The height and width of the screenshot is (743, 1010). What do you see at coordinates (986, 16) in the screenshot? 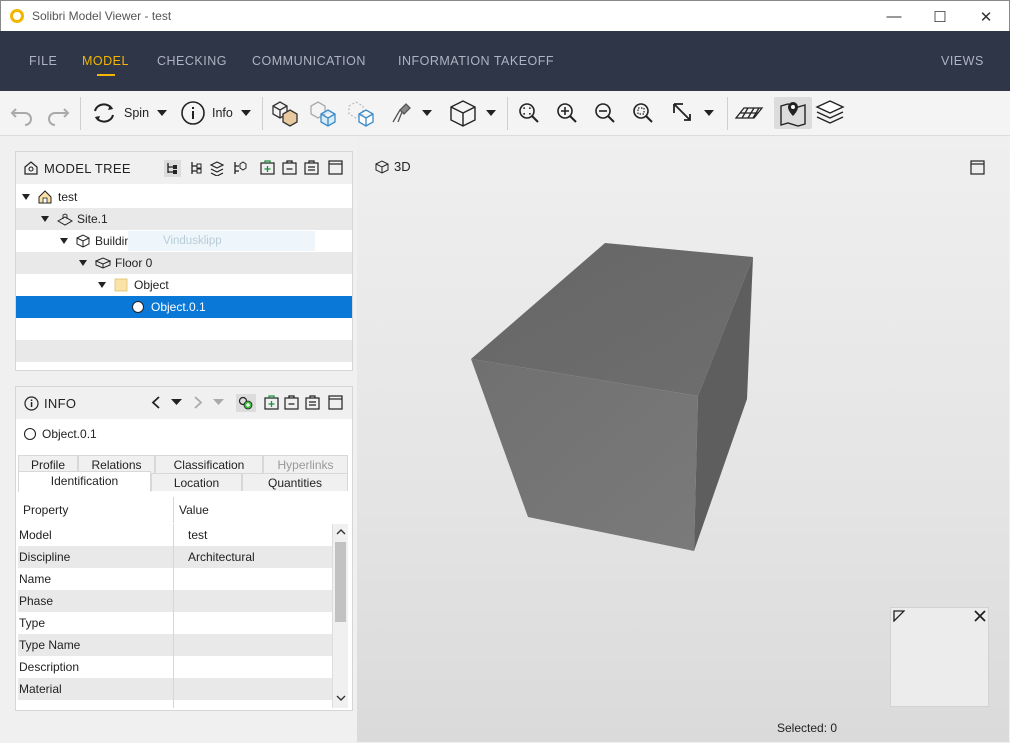
I see `close-button: ✕` at bounding box center [986, 16].